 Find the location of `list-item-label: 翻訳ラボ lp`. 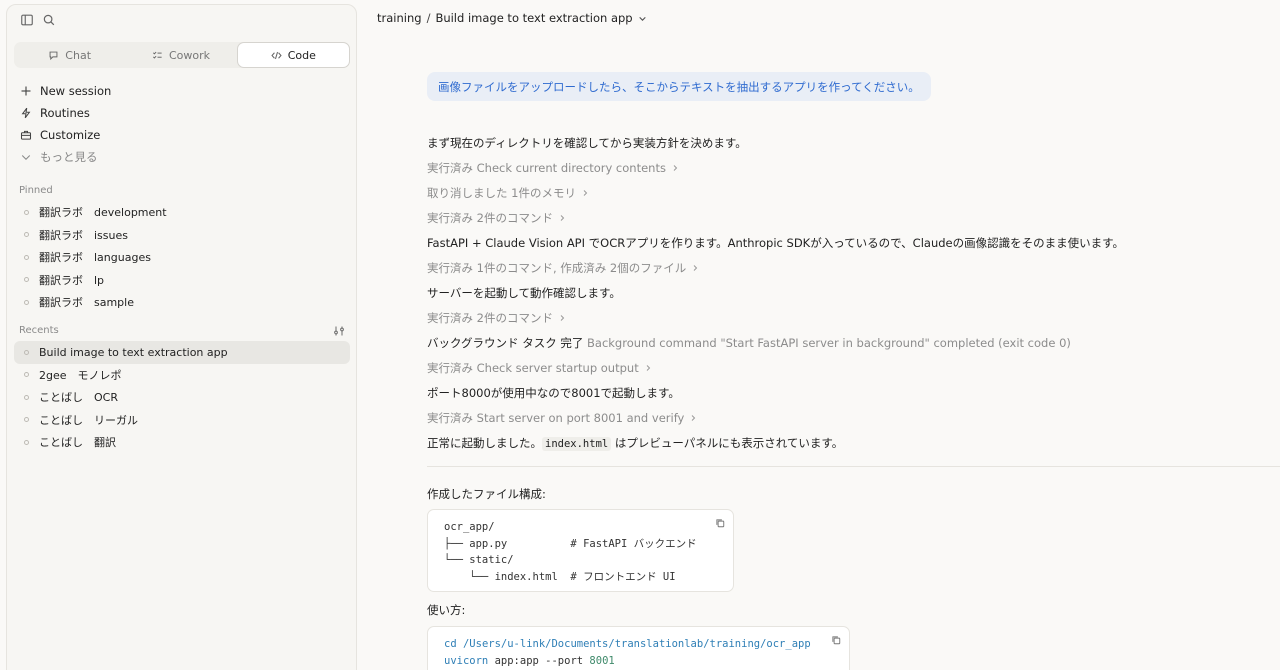

list-item-label: 翻訳ラボ lp is located at coordinates (72, 280).